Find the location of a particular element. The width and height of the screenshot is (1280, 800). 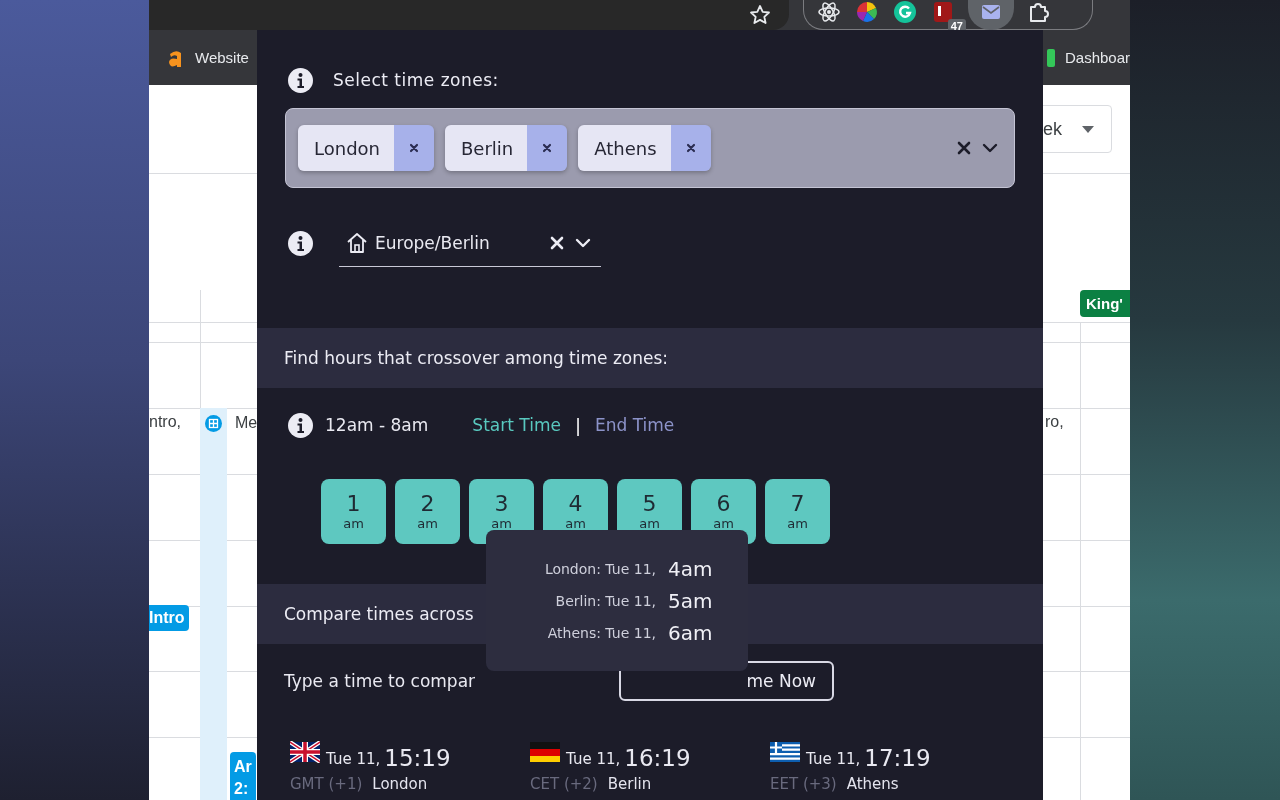

mode-link: End Time is located at coordinates (635, 425).